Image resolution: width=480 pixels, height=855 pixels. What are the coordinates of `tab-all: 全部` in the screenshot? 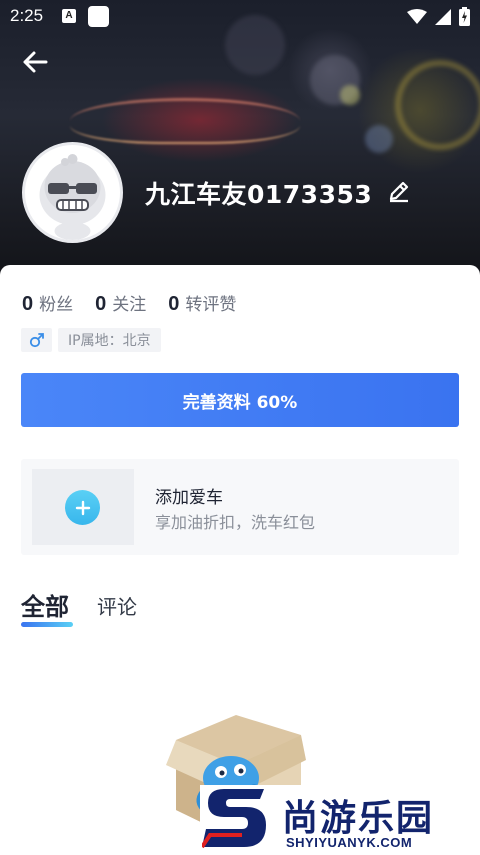 It's located at (47, 607).